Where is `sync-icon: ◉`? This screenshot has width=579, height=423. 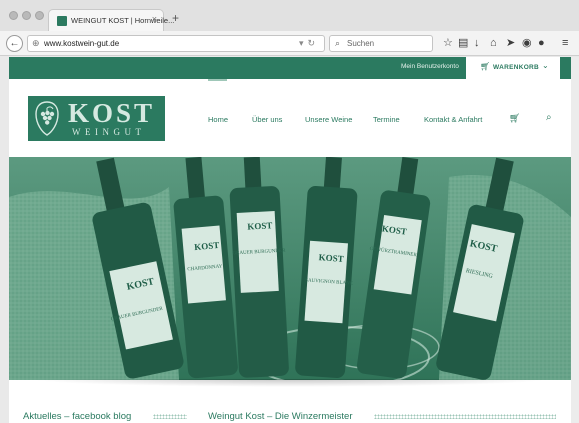
sync-icon: ◉ is located at coordinates (527, 43).